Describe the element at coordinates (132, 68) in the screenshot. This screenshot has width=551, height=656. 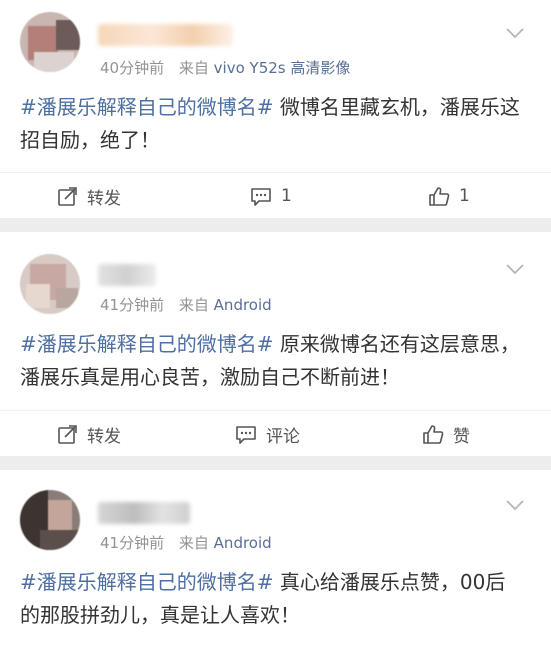
I see `post-time: 40分钟前` at that location.